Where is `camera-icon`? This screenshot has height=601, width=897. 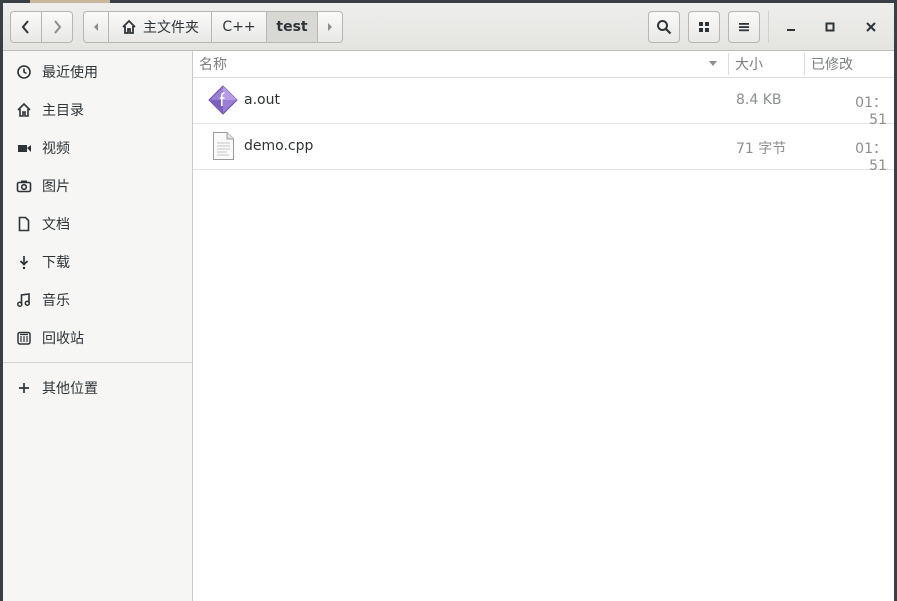 camera-icon is located at coordinates (24, 186).